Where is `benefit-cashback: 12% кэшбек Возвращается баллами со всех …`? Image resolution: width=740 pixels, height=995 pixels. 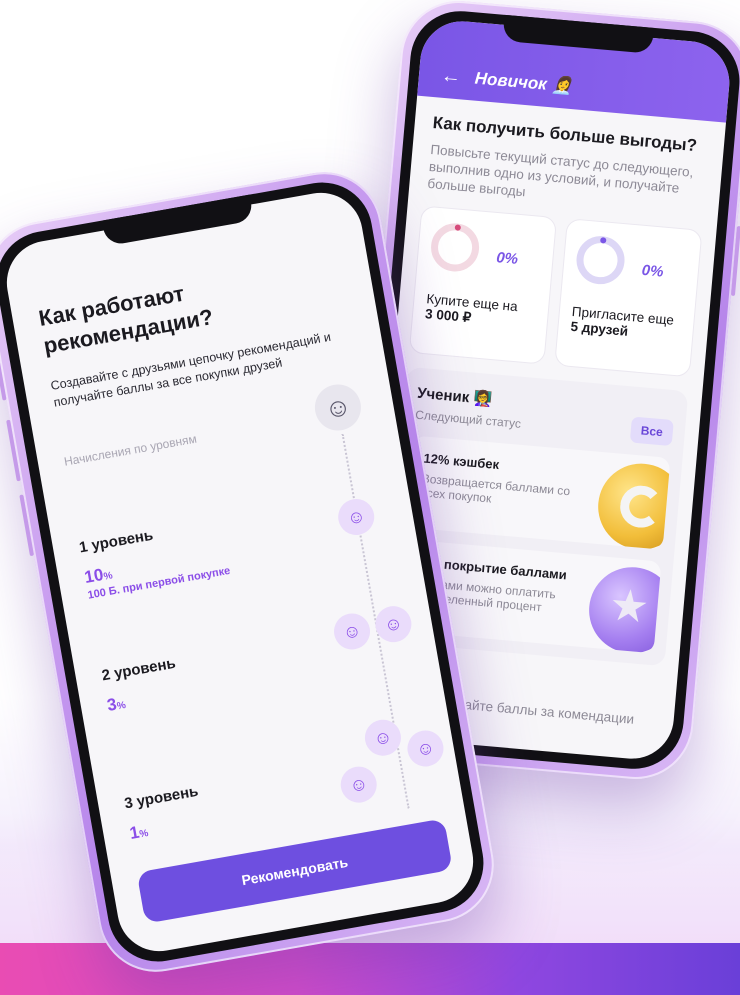
benefit-cashback: 12% кэшбек Возвращается баллами со всех … is located at coordinates (538, 492).